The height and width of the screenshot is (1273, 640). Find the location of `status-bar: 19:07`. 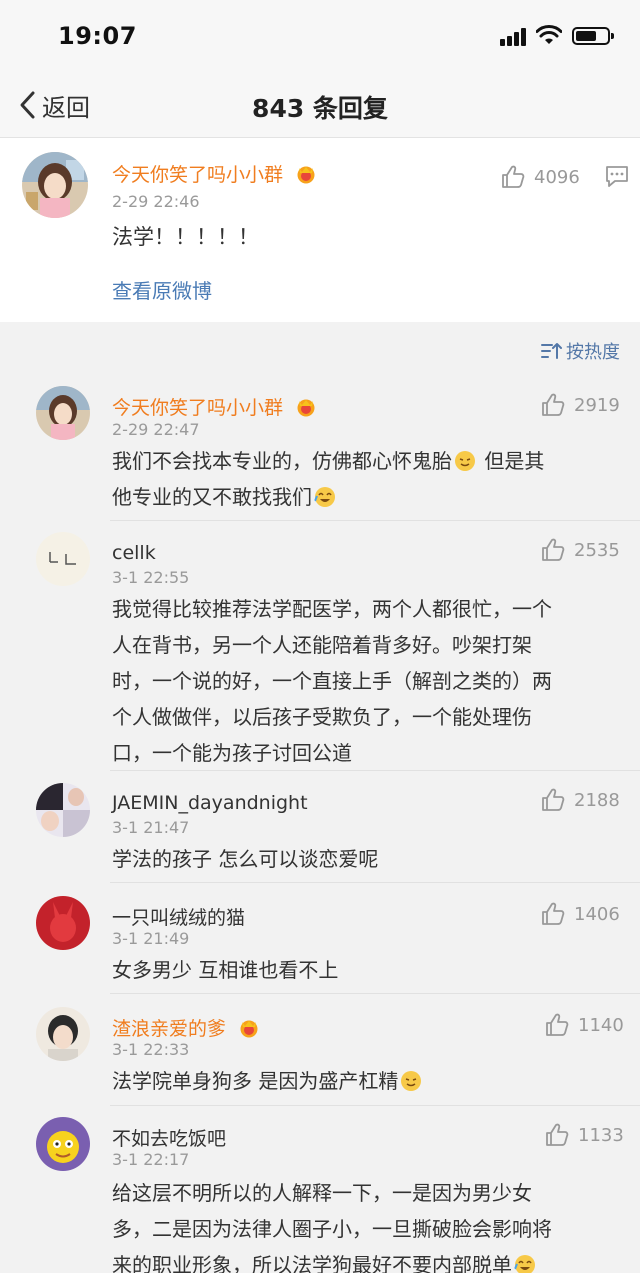

status-bar: 19:07 is located at coordinates (320, 36).